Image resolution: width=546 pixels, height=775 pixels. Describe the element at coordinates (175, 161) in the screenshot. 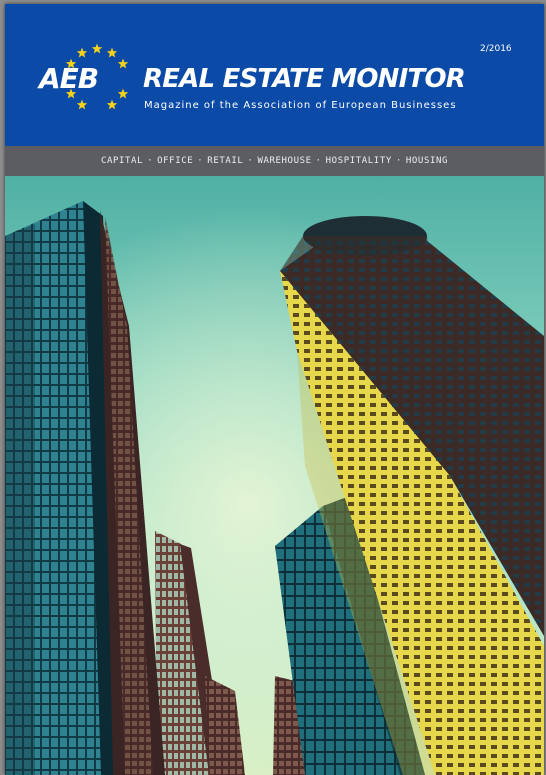

I see `sector-office: OFFICE` at that location.